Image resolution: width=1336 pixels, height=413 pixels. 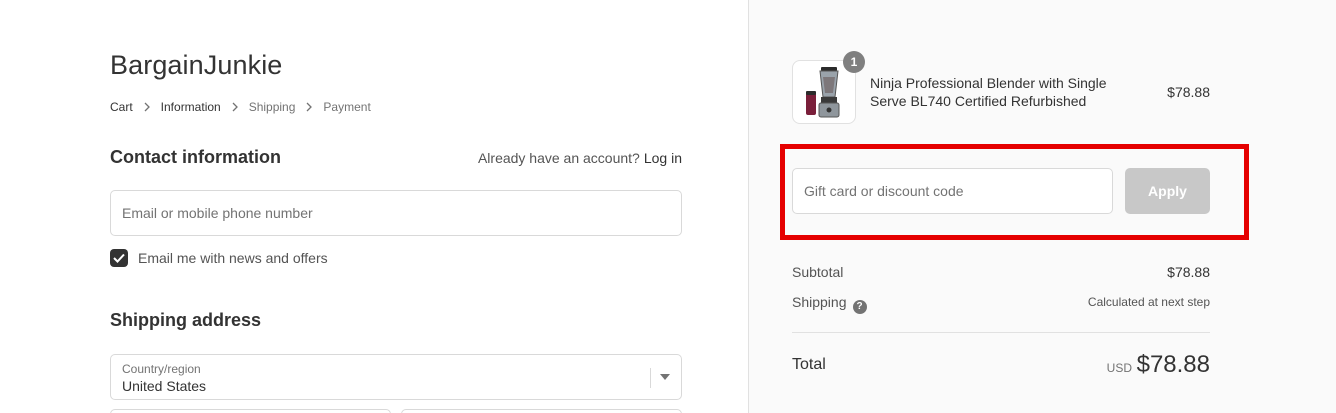 What do you see at coordinates (859, 307) in the screenshot?
I see `help-icon: ?` at bounding box center [859, 307].